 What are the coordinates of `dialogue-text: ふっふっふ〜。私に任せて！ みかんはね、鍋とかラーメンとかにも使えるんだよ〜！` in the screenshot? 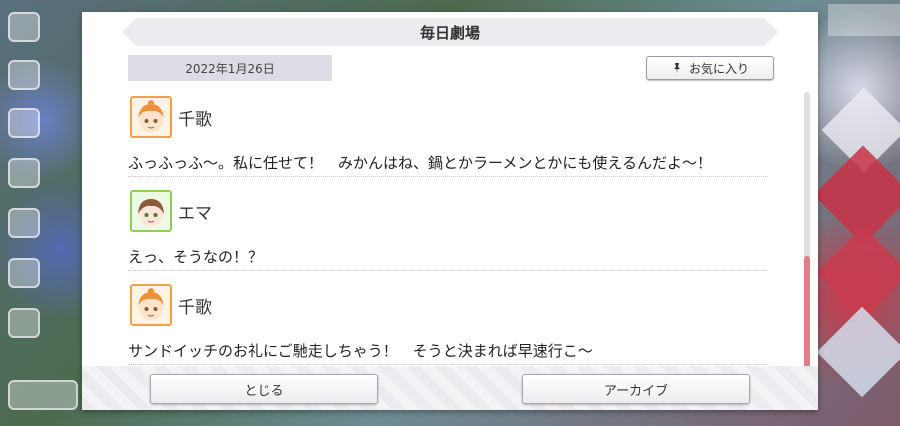 It's located at (420, 163).